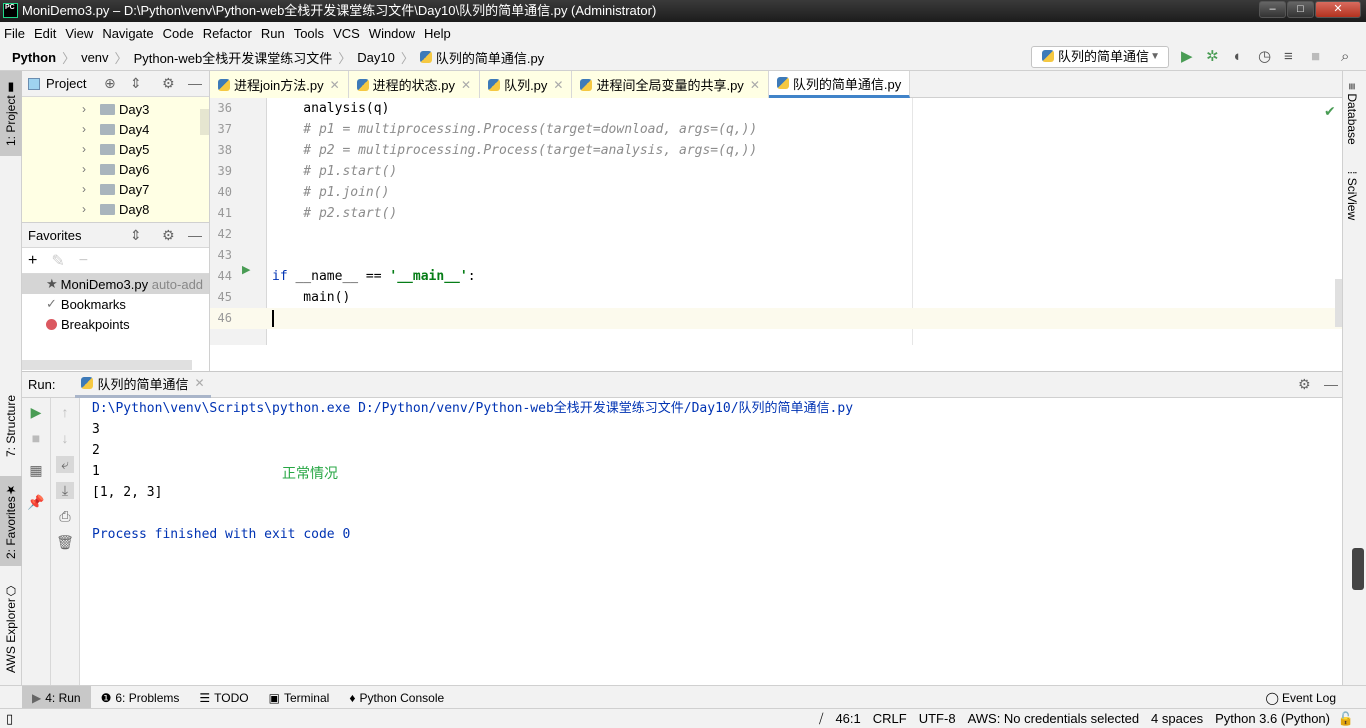 Image resolution: width=1366 pixels, height=728 pixels. What do you see at coordinates (65, 412) in the screenshot?
I see `arrow-up-icon: ↑` at bounding box center [65, 412].